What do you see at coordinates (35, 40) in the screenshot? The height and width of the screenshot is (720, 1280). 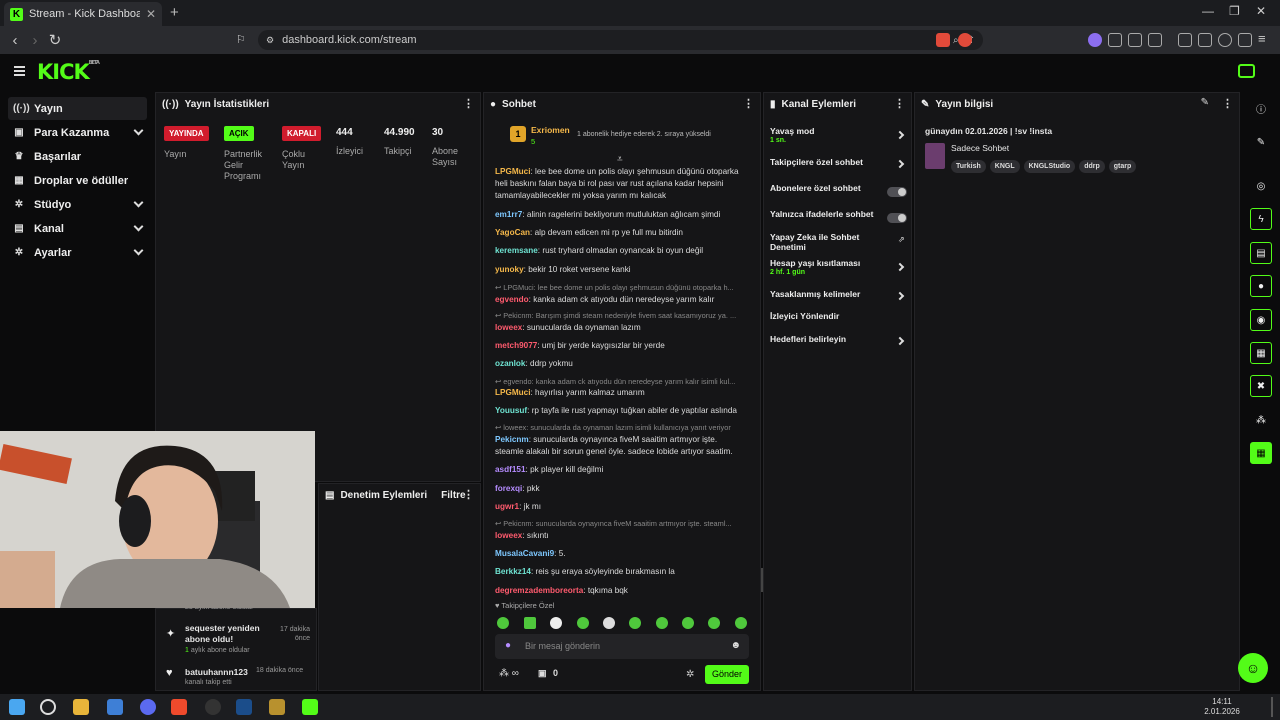 I see `forward-button: ›` at bounding box center [35, 40].